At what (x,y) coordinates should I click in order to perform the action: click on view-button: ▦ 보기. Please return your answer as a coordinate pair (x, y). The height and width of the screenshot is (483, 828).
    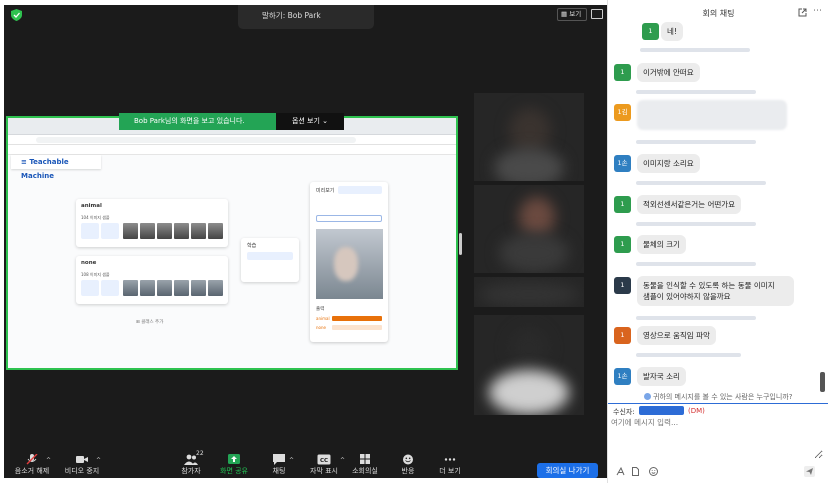
    Looking at the image, I should click on (572, 14).